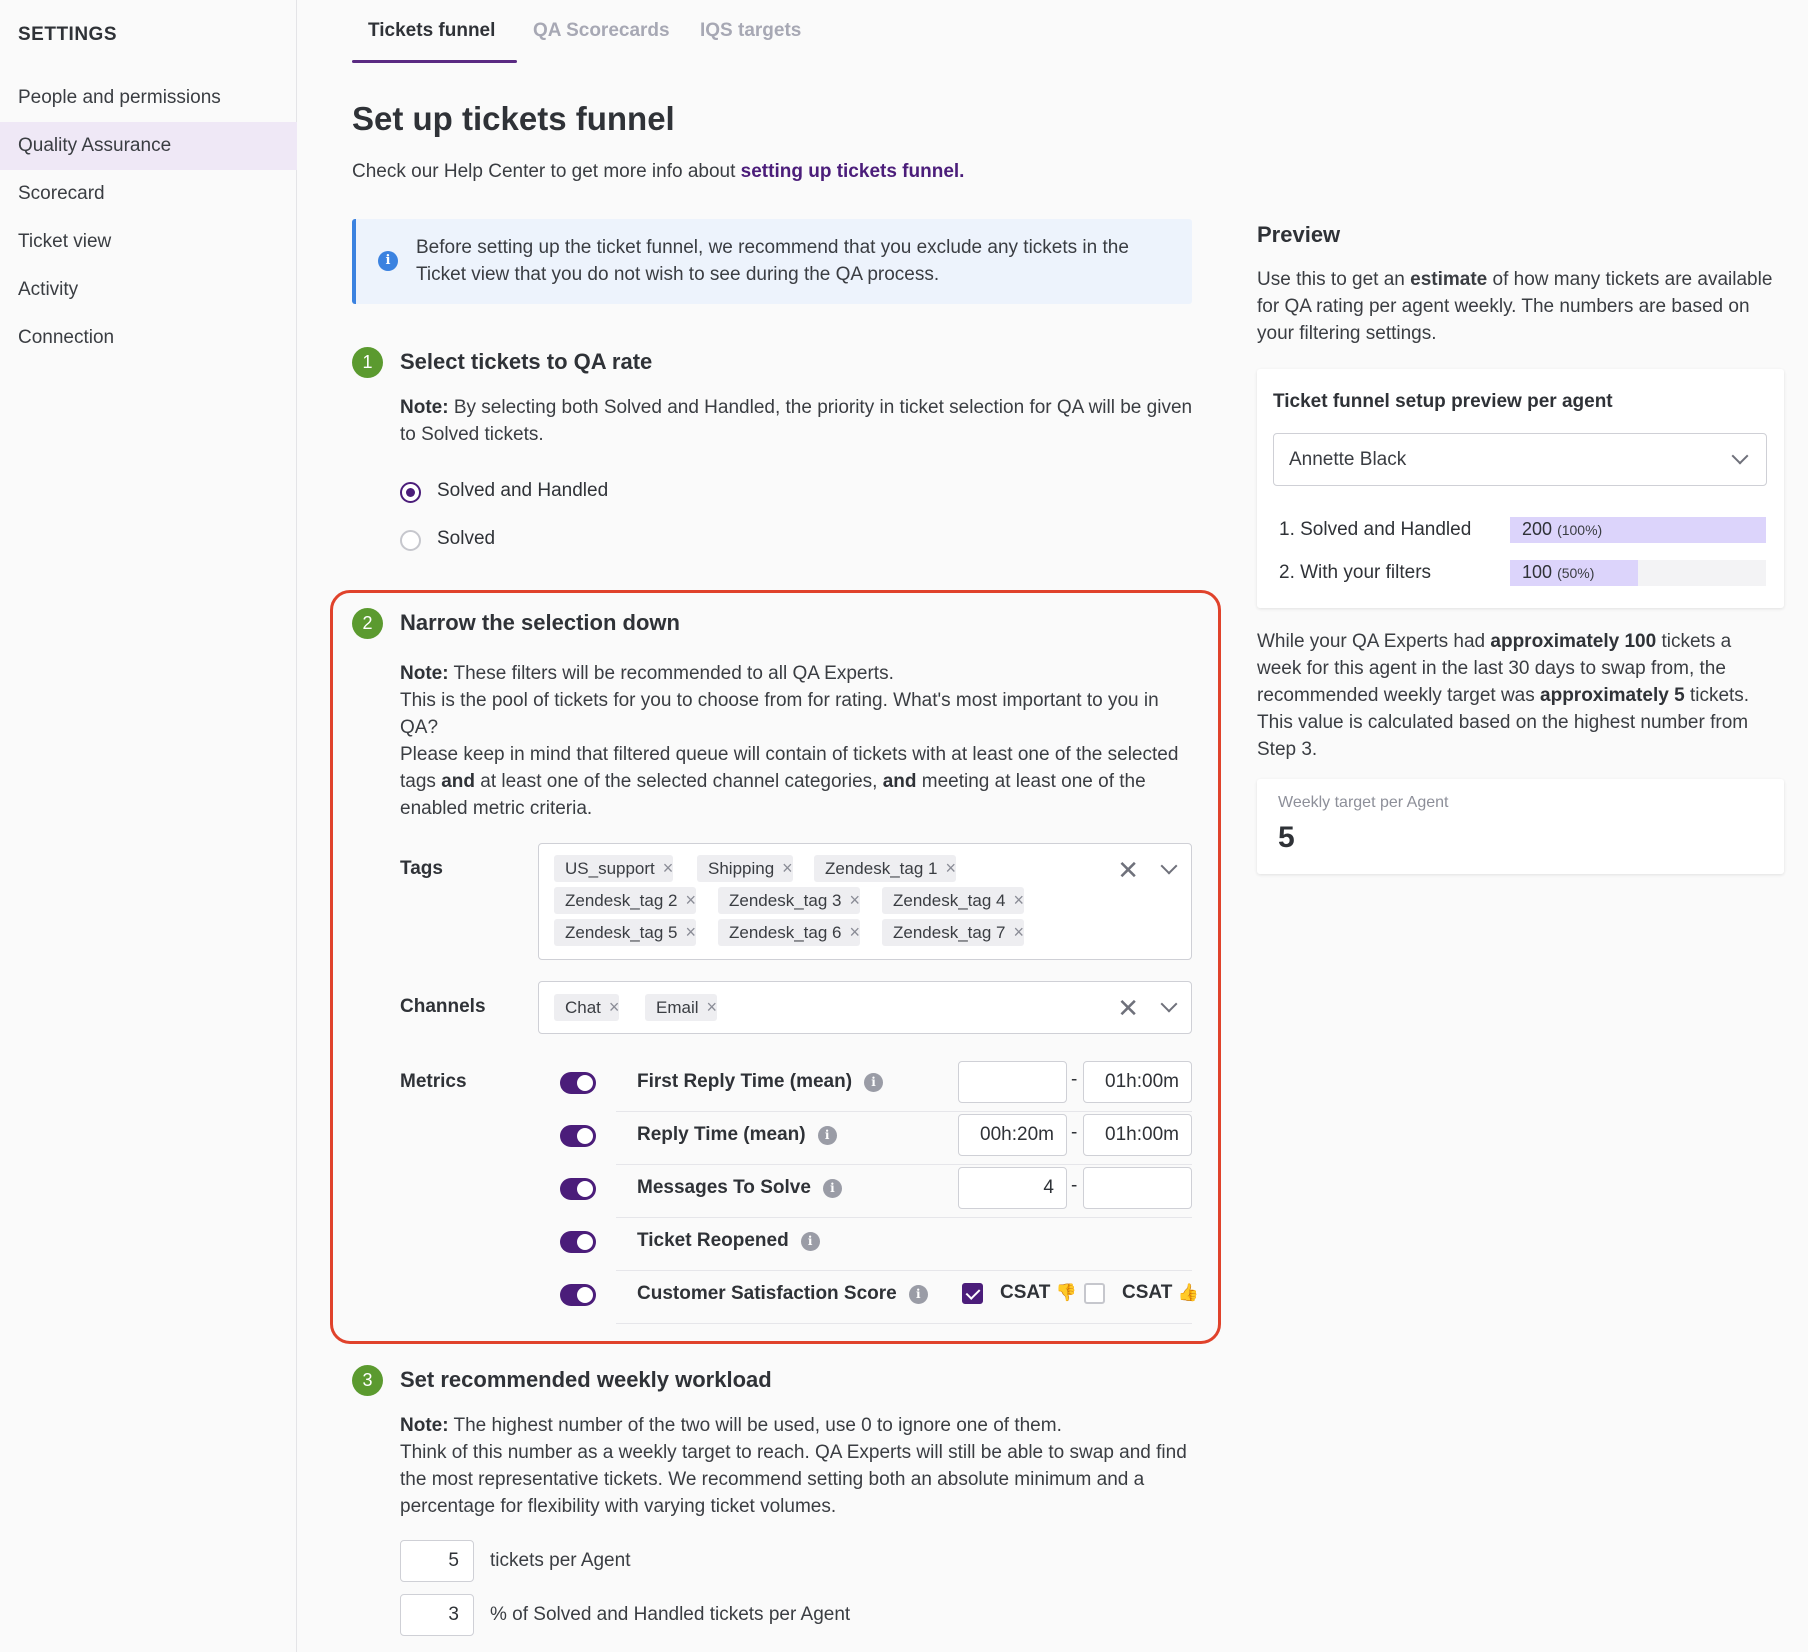 Image resolution: width=1808 pixels, height=1652 pixels. What do you see at coordinates (1094, 1293) in the screenshot?
I see `csat-thumbs-up-checkbox` at bounding box center [1094, 1293].